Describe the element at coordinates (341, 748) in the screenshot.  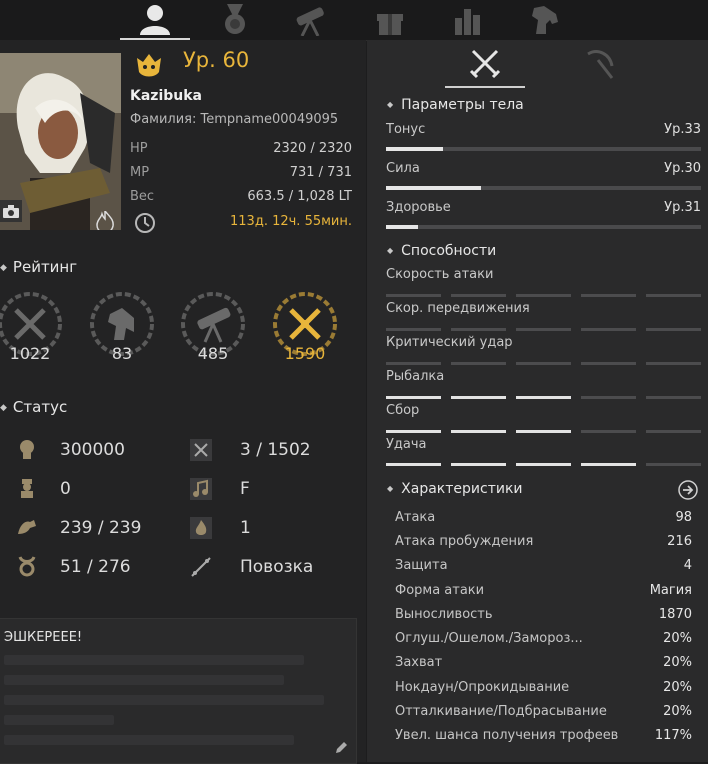
I see `pencil-icon` at that location.